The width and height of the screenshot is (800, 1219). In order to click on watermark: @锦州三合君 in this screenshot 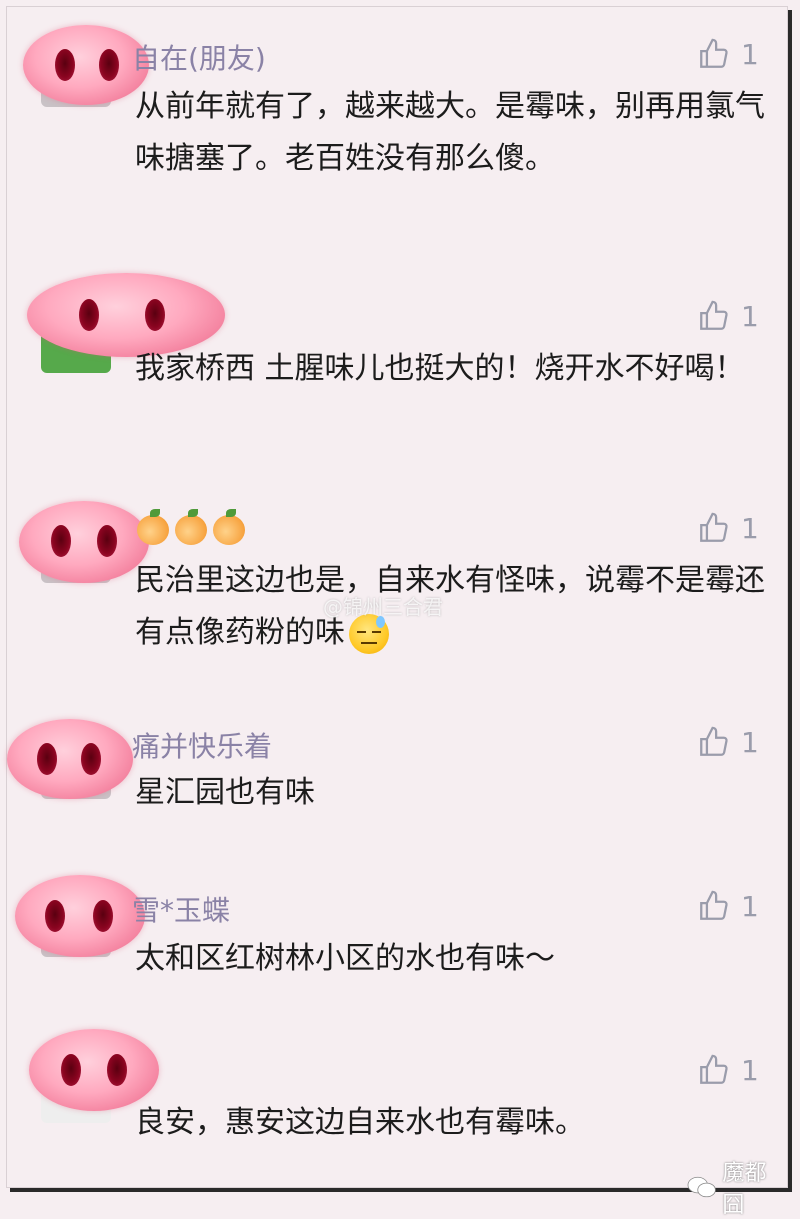, I will do `click(383, 607)`.